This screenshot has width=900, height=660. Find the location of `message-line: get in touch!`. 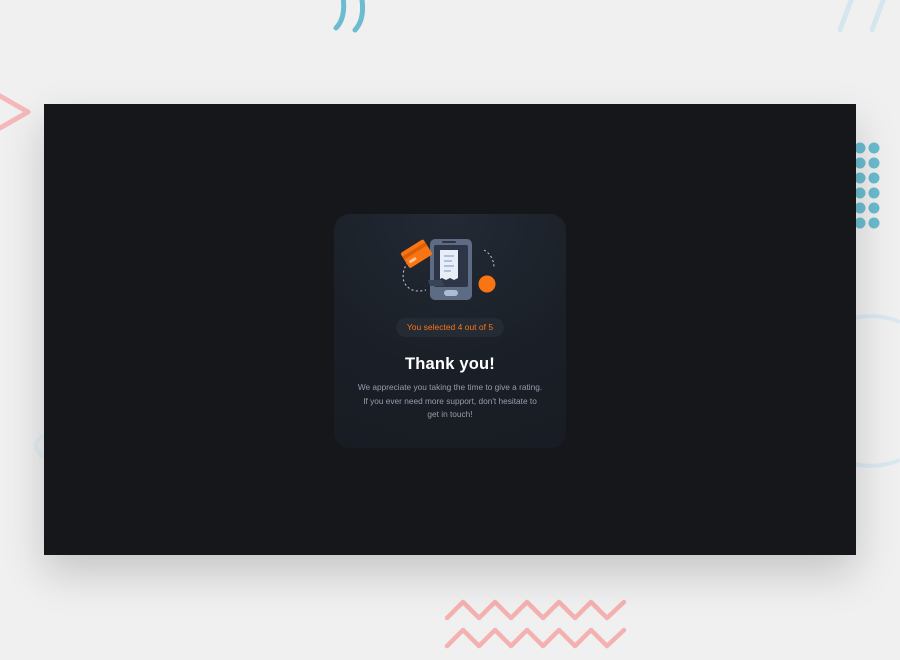

message-line: get in touch! is located at coordinates (450, 414).